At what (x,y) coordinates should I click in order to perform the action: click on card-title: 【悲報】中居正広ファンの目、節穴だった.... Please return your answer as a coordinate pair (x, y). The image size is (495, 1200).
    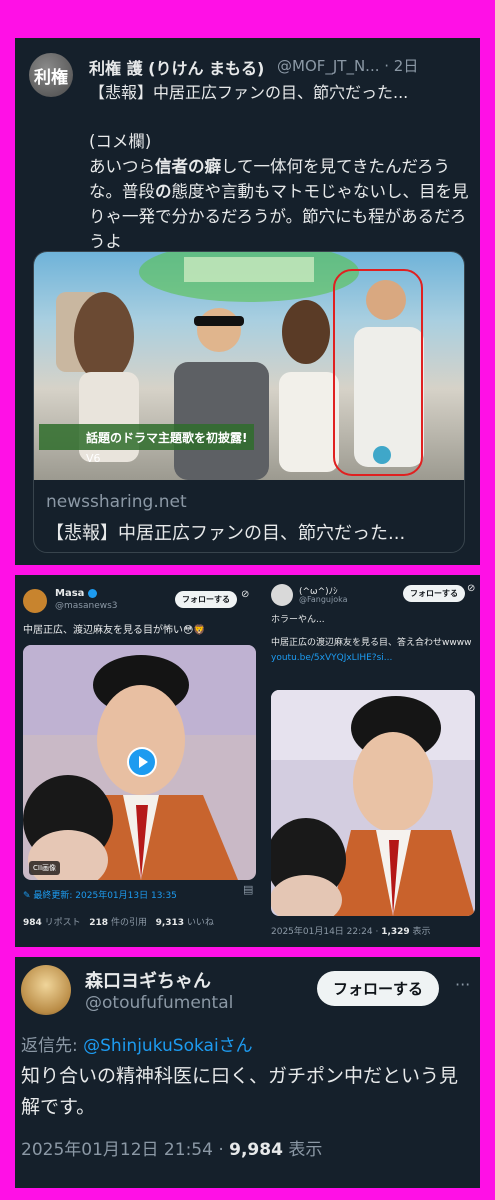
    Looking at the image, I should click on (225, 532).